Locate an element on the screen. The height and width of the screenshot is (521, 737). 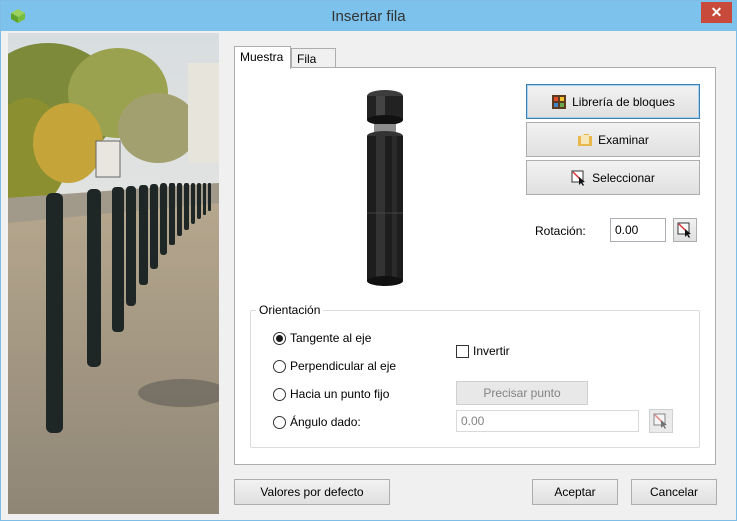
radio-given-angle-label: Ángulo dado: is located at coordinates (325, 422).